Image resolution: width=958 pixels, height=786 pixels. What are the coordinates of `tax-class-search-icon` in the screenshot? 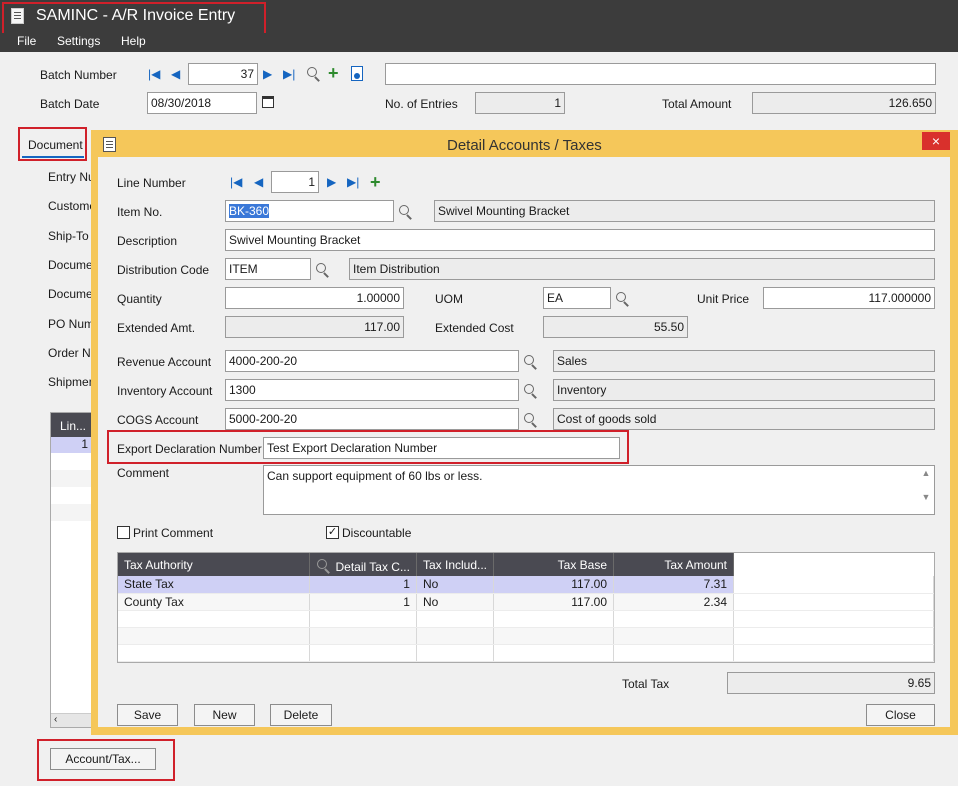 It's located at (324, 566).